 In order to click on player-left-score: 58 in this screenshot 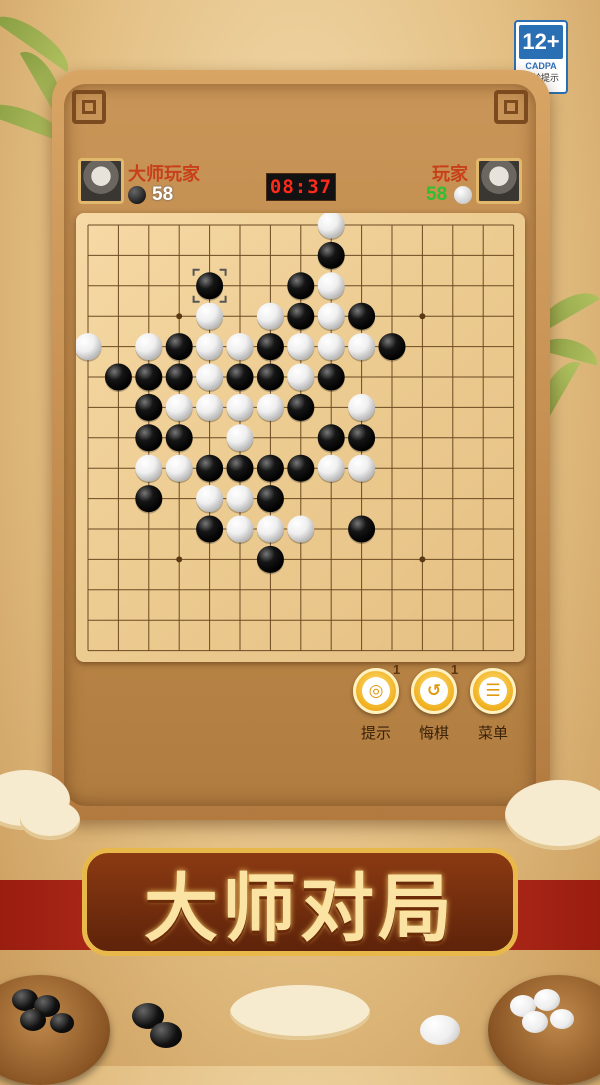, I will do `click(163, 194)`.